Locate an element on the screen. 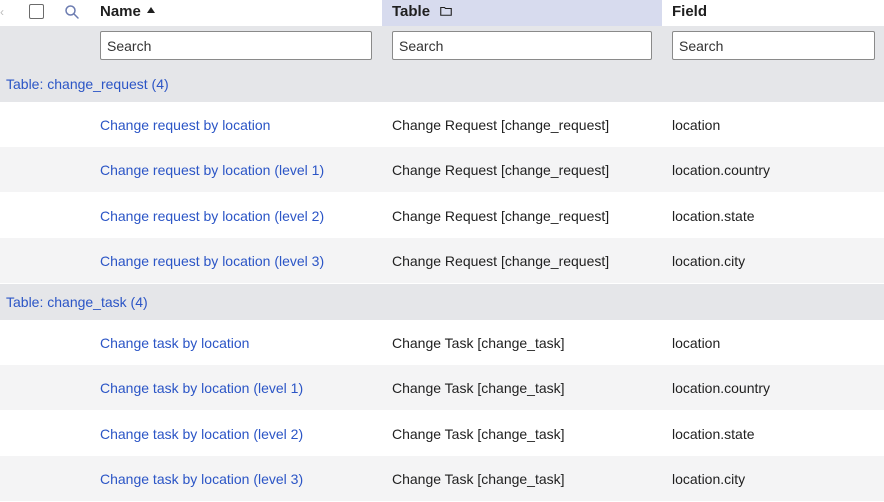  column-header-field: Field is located at coordinates (774, 12).